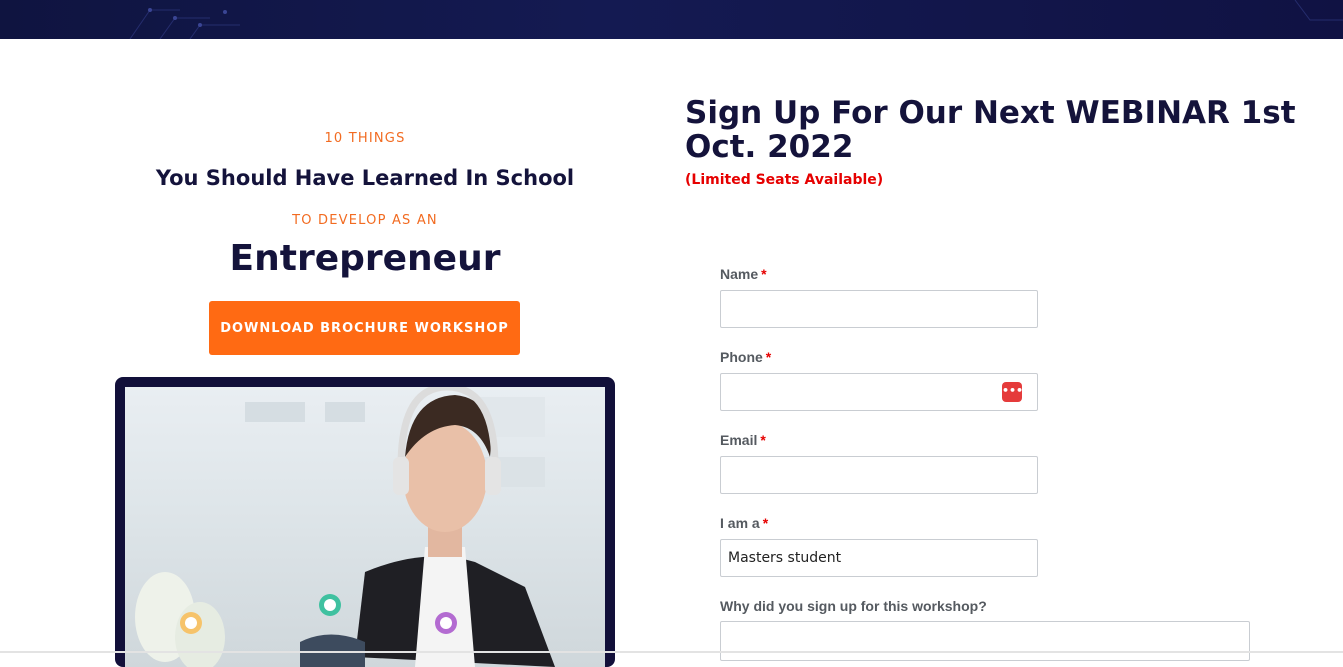  Describe the element at coordinates (736, 19) in the screenshot. I see `banner-circuit-decoration` at that location.